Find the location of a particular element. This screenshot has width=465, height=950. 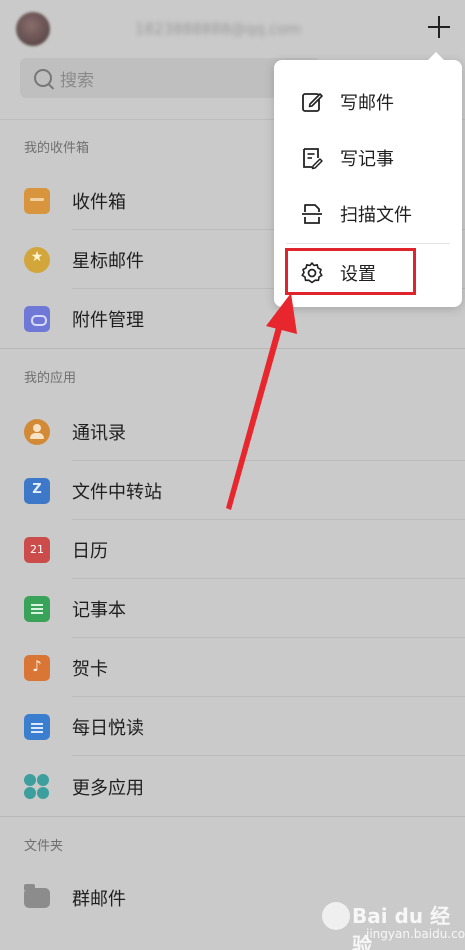

section-label-folders: 文件夹 is located at coordinates (44, 846).